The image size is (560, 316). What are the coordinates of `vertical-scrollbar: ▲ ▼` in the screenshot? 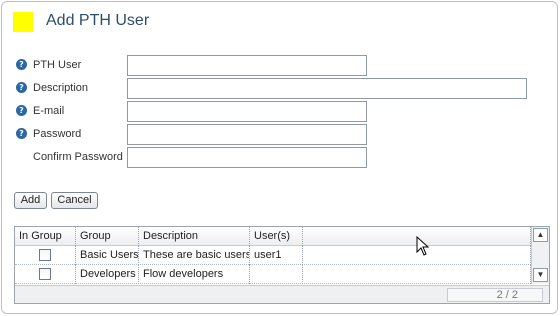 It's located at (540, 255).